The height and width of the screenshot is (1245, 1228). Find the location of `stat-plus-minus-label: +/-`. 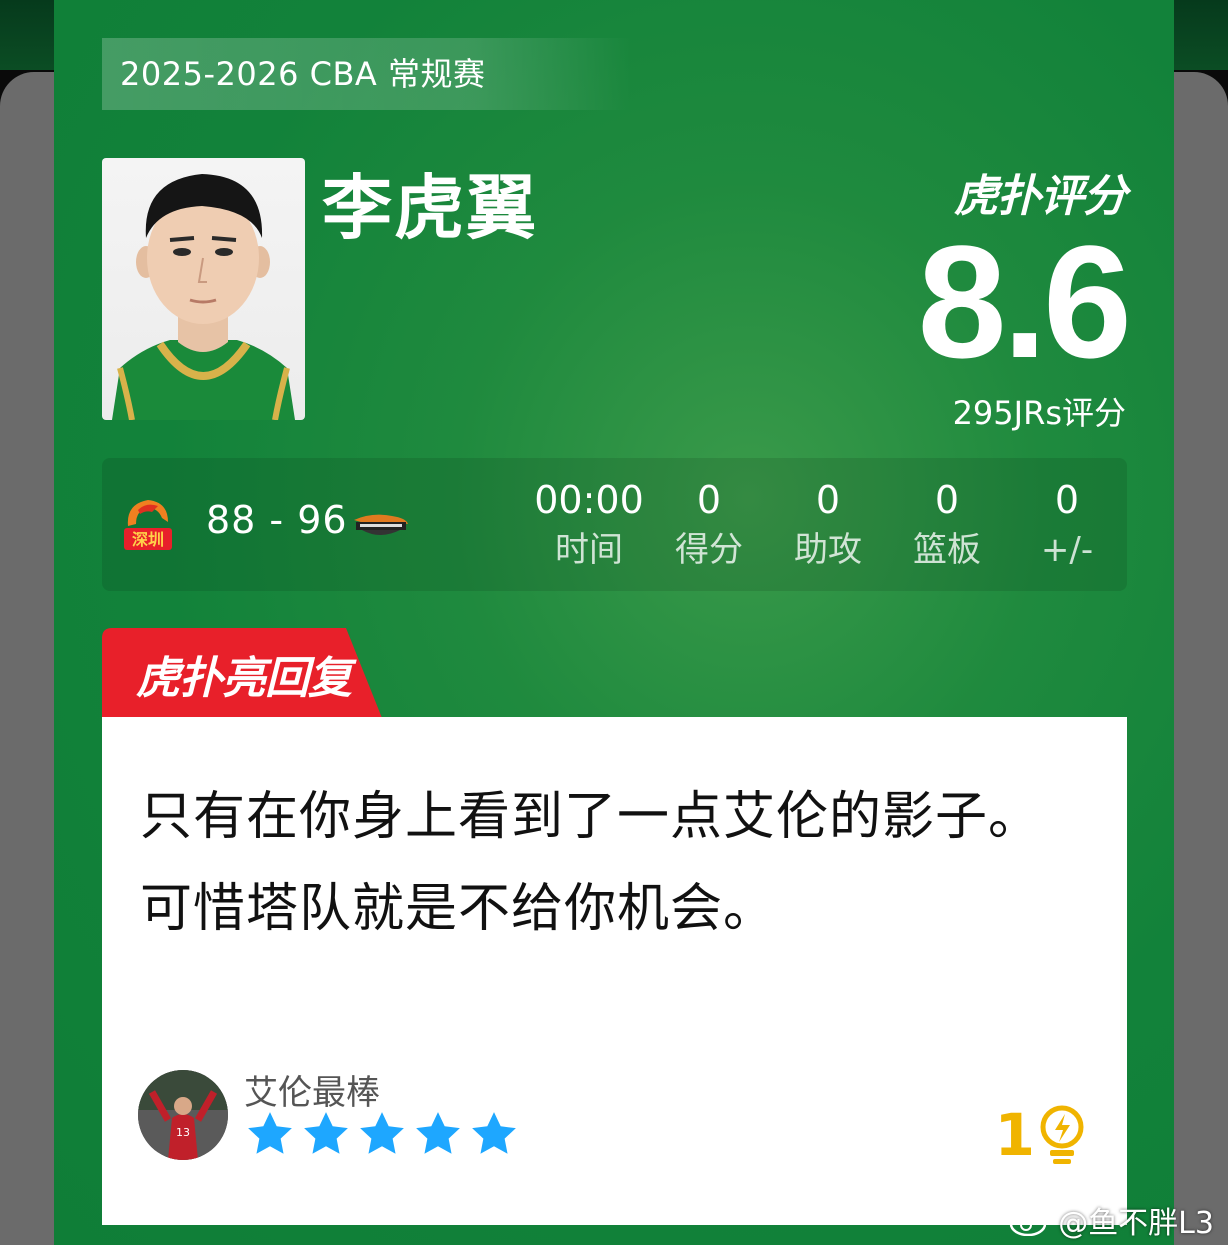

stat-plus-minus-label: +/- is located at coordinates (1067, 550).